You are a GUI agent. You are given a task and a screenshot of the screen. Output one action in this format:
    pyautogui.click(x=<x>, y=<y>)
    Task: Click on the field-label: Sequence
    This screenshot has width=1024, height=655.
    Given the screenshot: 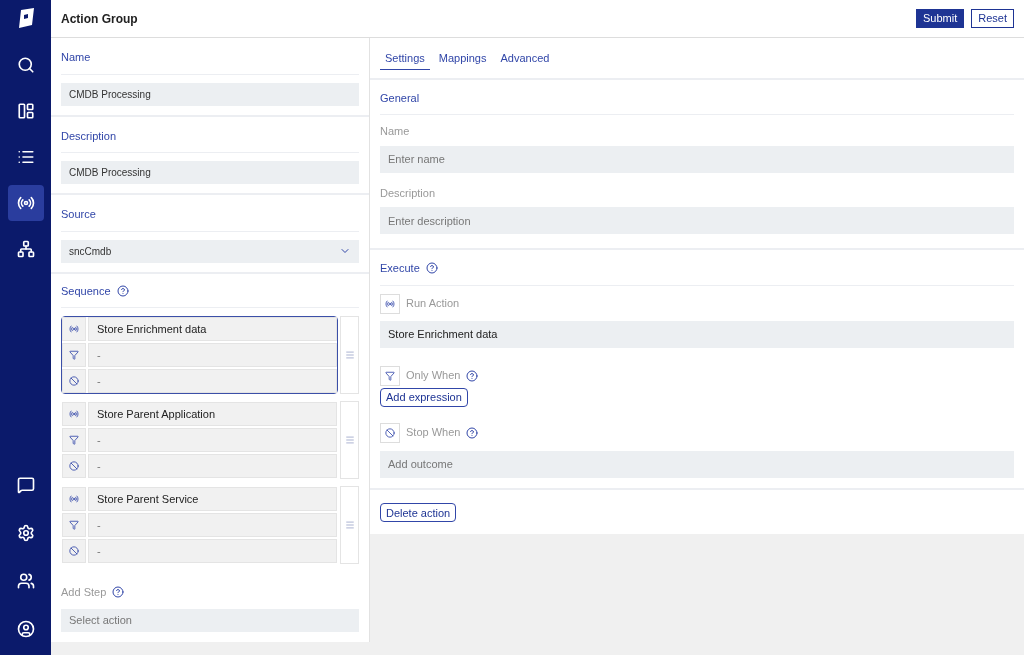 What is the action you would take?
    pyautogui.click(x=86, y=291)
    